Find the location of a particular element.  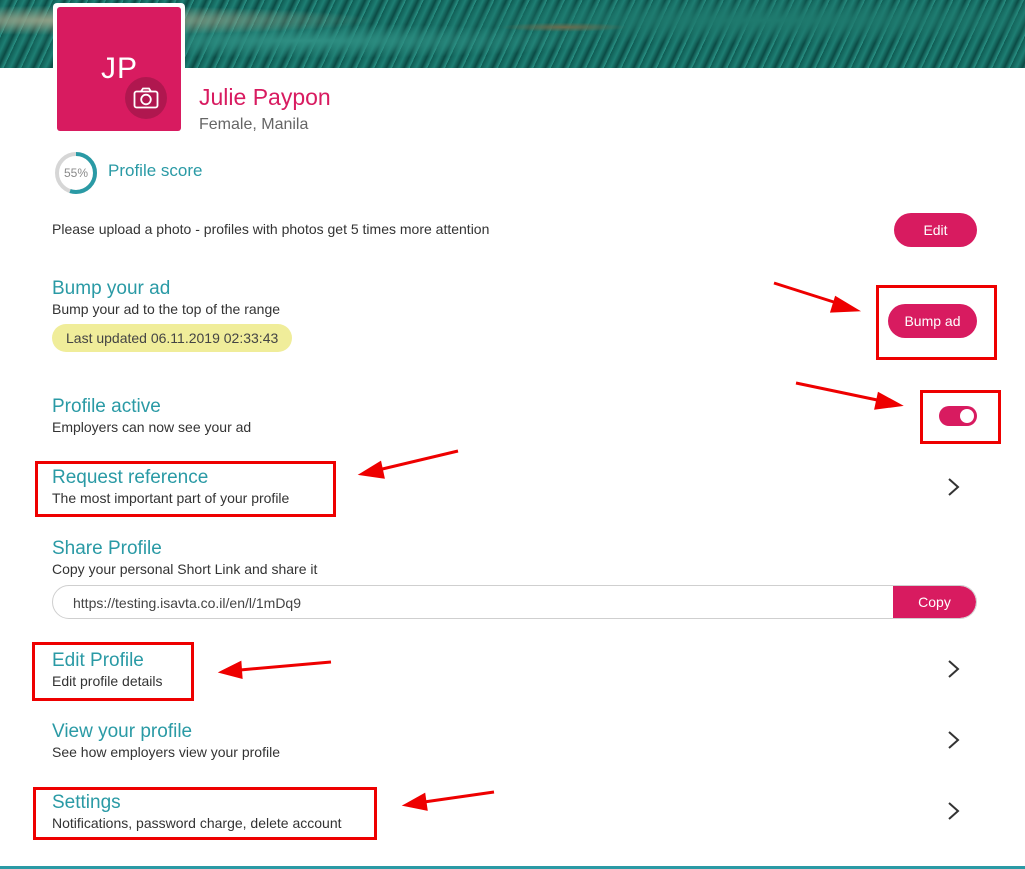

edit-photo-button: Edit is located at coordinates (935, 230).